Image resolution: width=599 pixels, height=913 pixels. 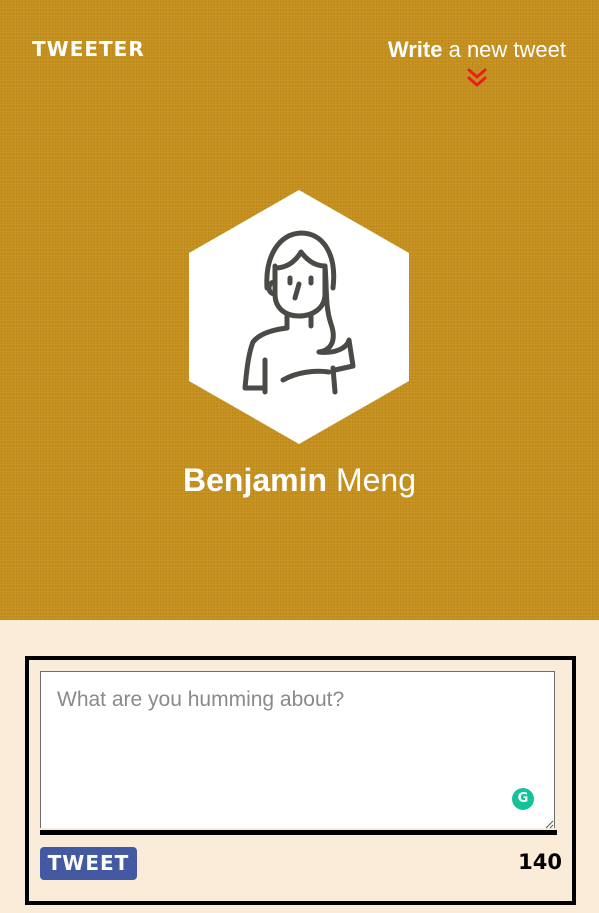 What do you see at coordinates (255, 480) in the screenshot?
I see `profile-first-name: Benjamin` at bounding box center [255, 480].